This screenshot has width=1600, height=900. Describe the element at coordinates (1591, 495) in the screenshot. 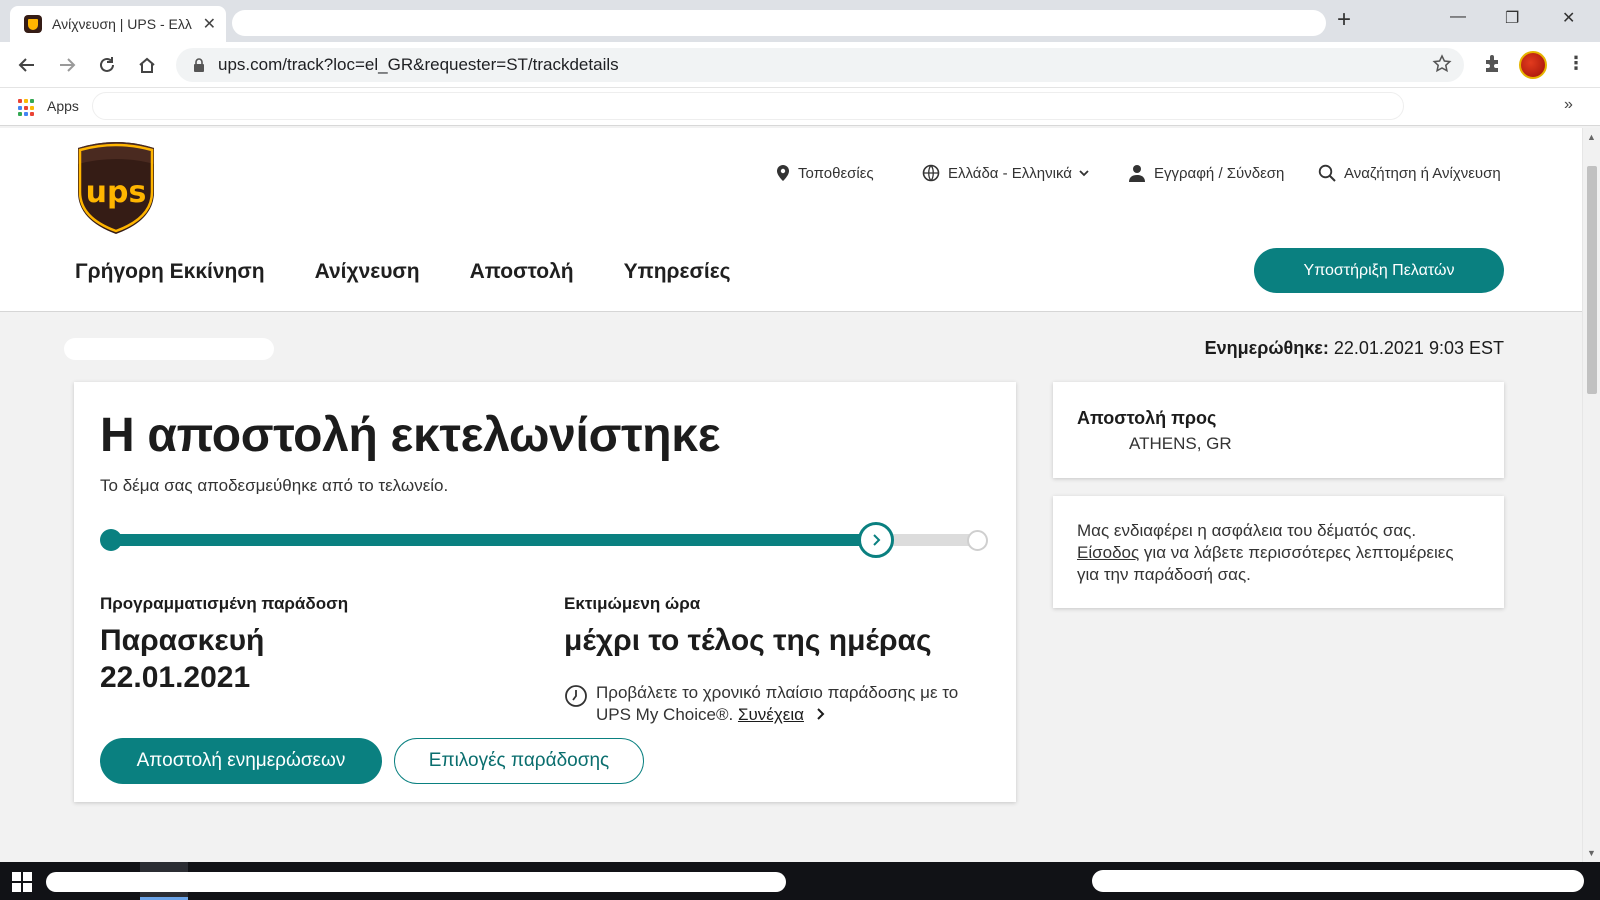

I see `page-scrollbar: ▲ ▼` at that location.